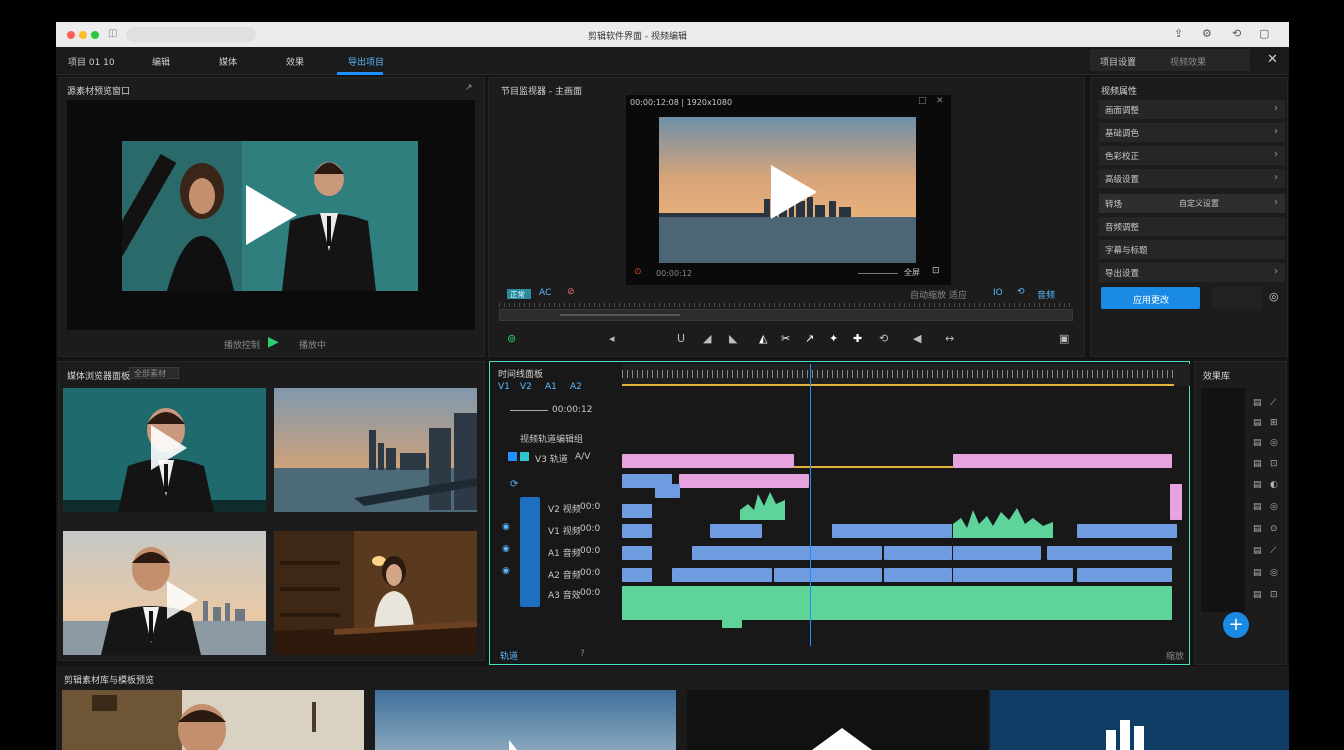 The image size is (1344, 750). I want to click on properties-row-image-adjust: 画面调整 ›, so click(1192, 109).